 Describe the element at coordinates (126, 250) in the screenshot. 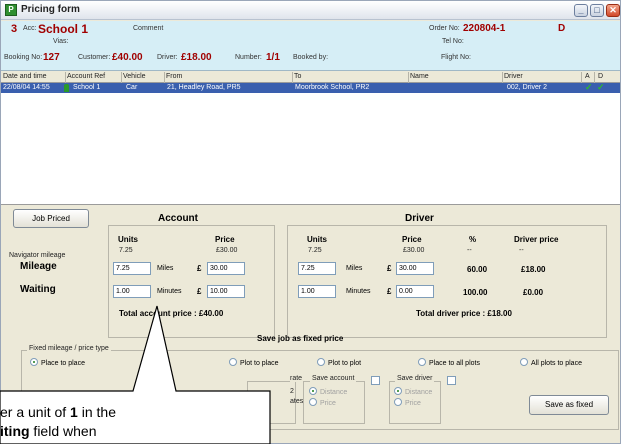

I see `nav-account-units: 7.25` at that location.